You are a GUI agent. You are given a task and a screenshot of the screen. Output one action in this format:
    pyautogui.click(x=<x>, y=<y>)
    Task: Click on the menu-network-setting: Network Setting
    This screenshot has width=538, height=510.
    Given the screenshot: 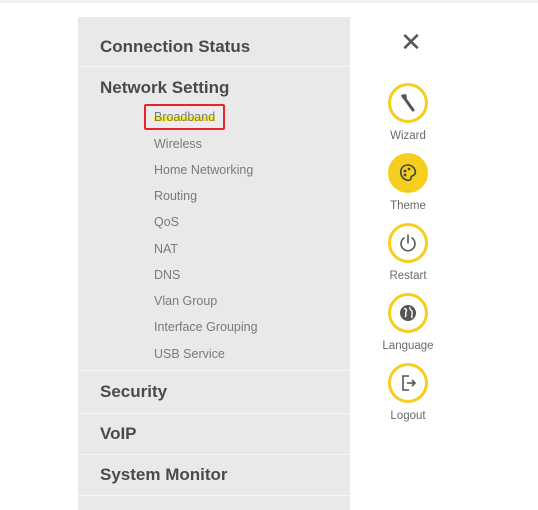 What is the action you would take?
    pyautogui.click(x=214, y=88)
    